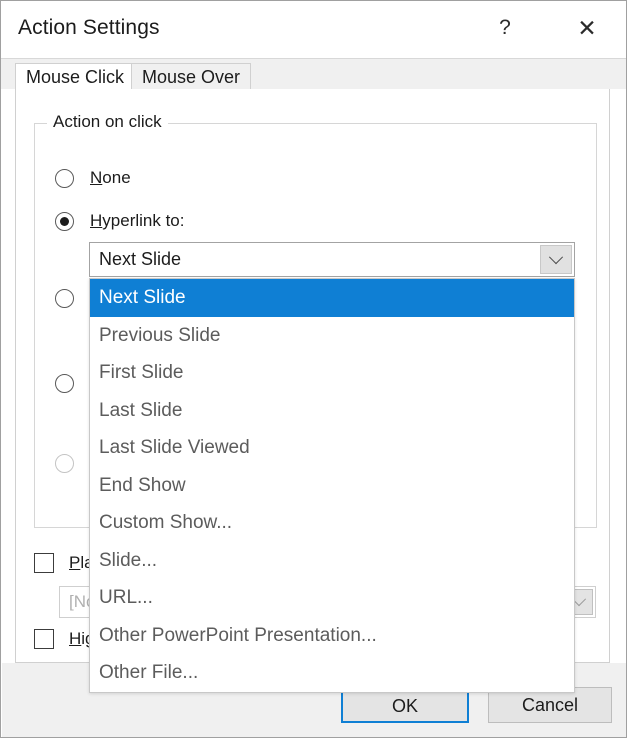  What do you see at coordinates (191, 77) in the screenshot?
I see `tab-mouse-over: Mouse Over` at bounding box center [191, 77].